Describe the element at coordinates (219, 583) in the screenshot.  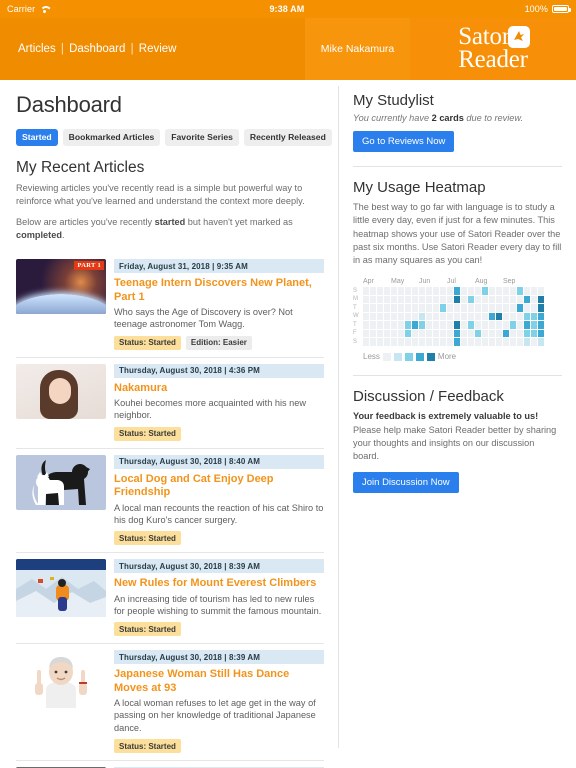
I see `article-title-link: New Rules for Mount Everest Climbers` at that location.